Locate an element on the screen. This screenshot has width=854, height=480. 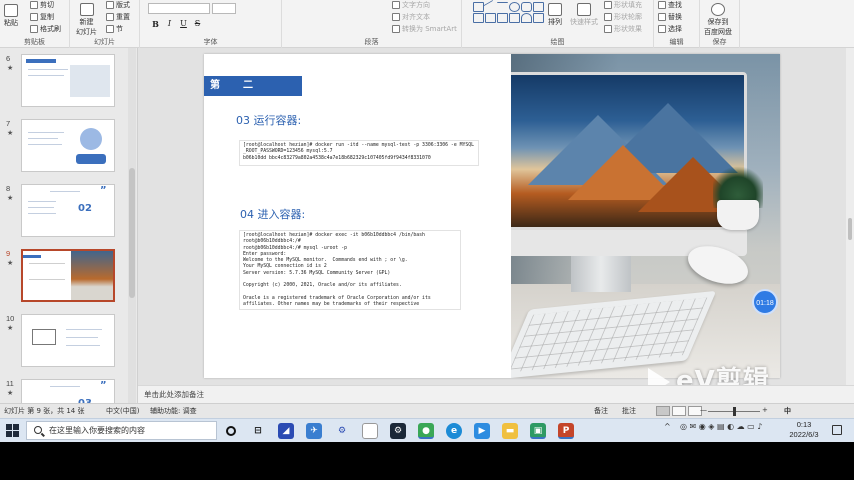
photo-imac is located at coordinates (629, 151).